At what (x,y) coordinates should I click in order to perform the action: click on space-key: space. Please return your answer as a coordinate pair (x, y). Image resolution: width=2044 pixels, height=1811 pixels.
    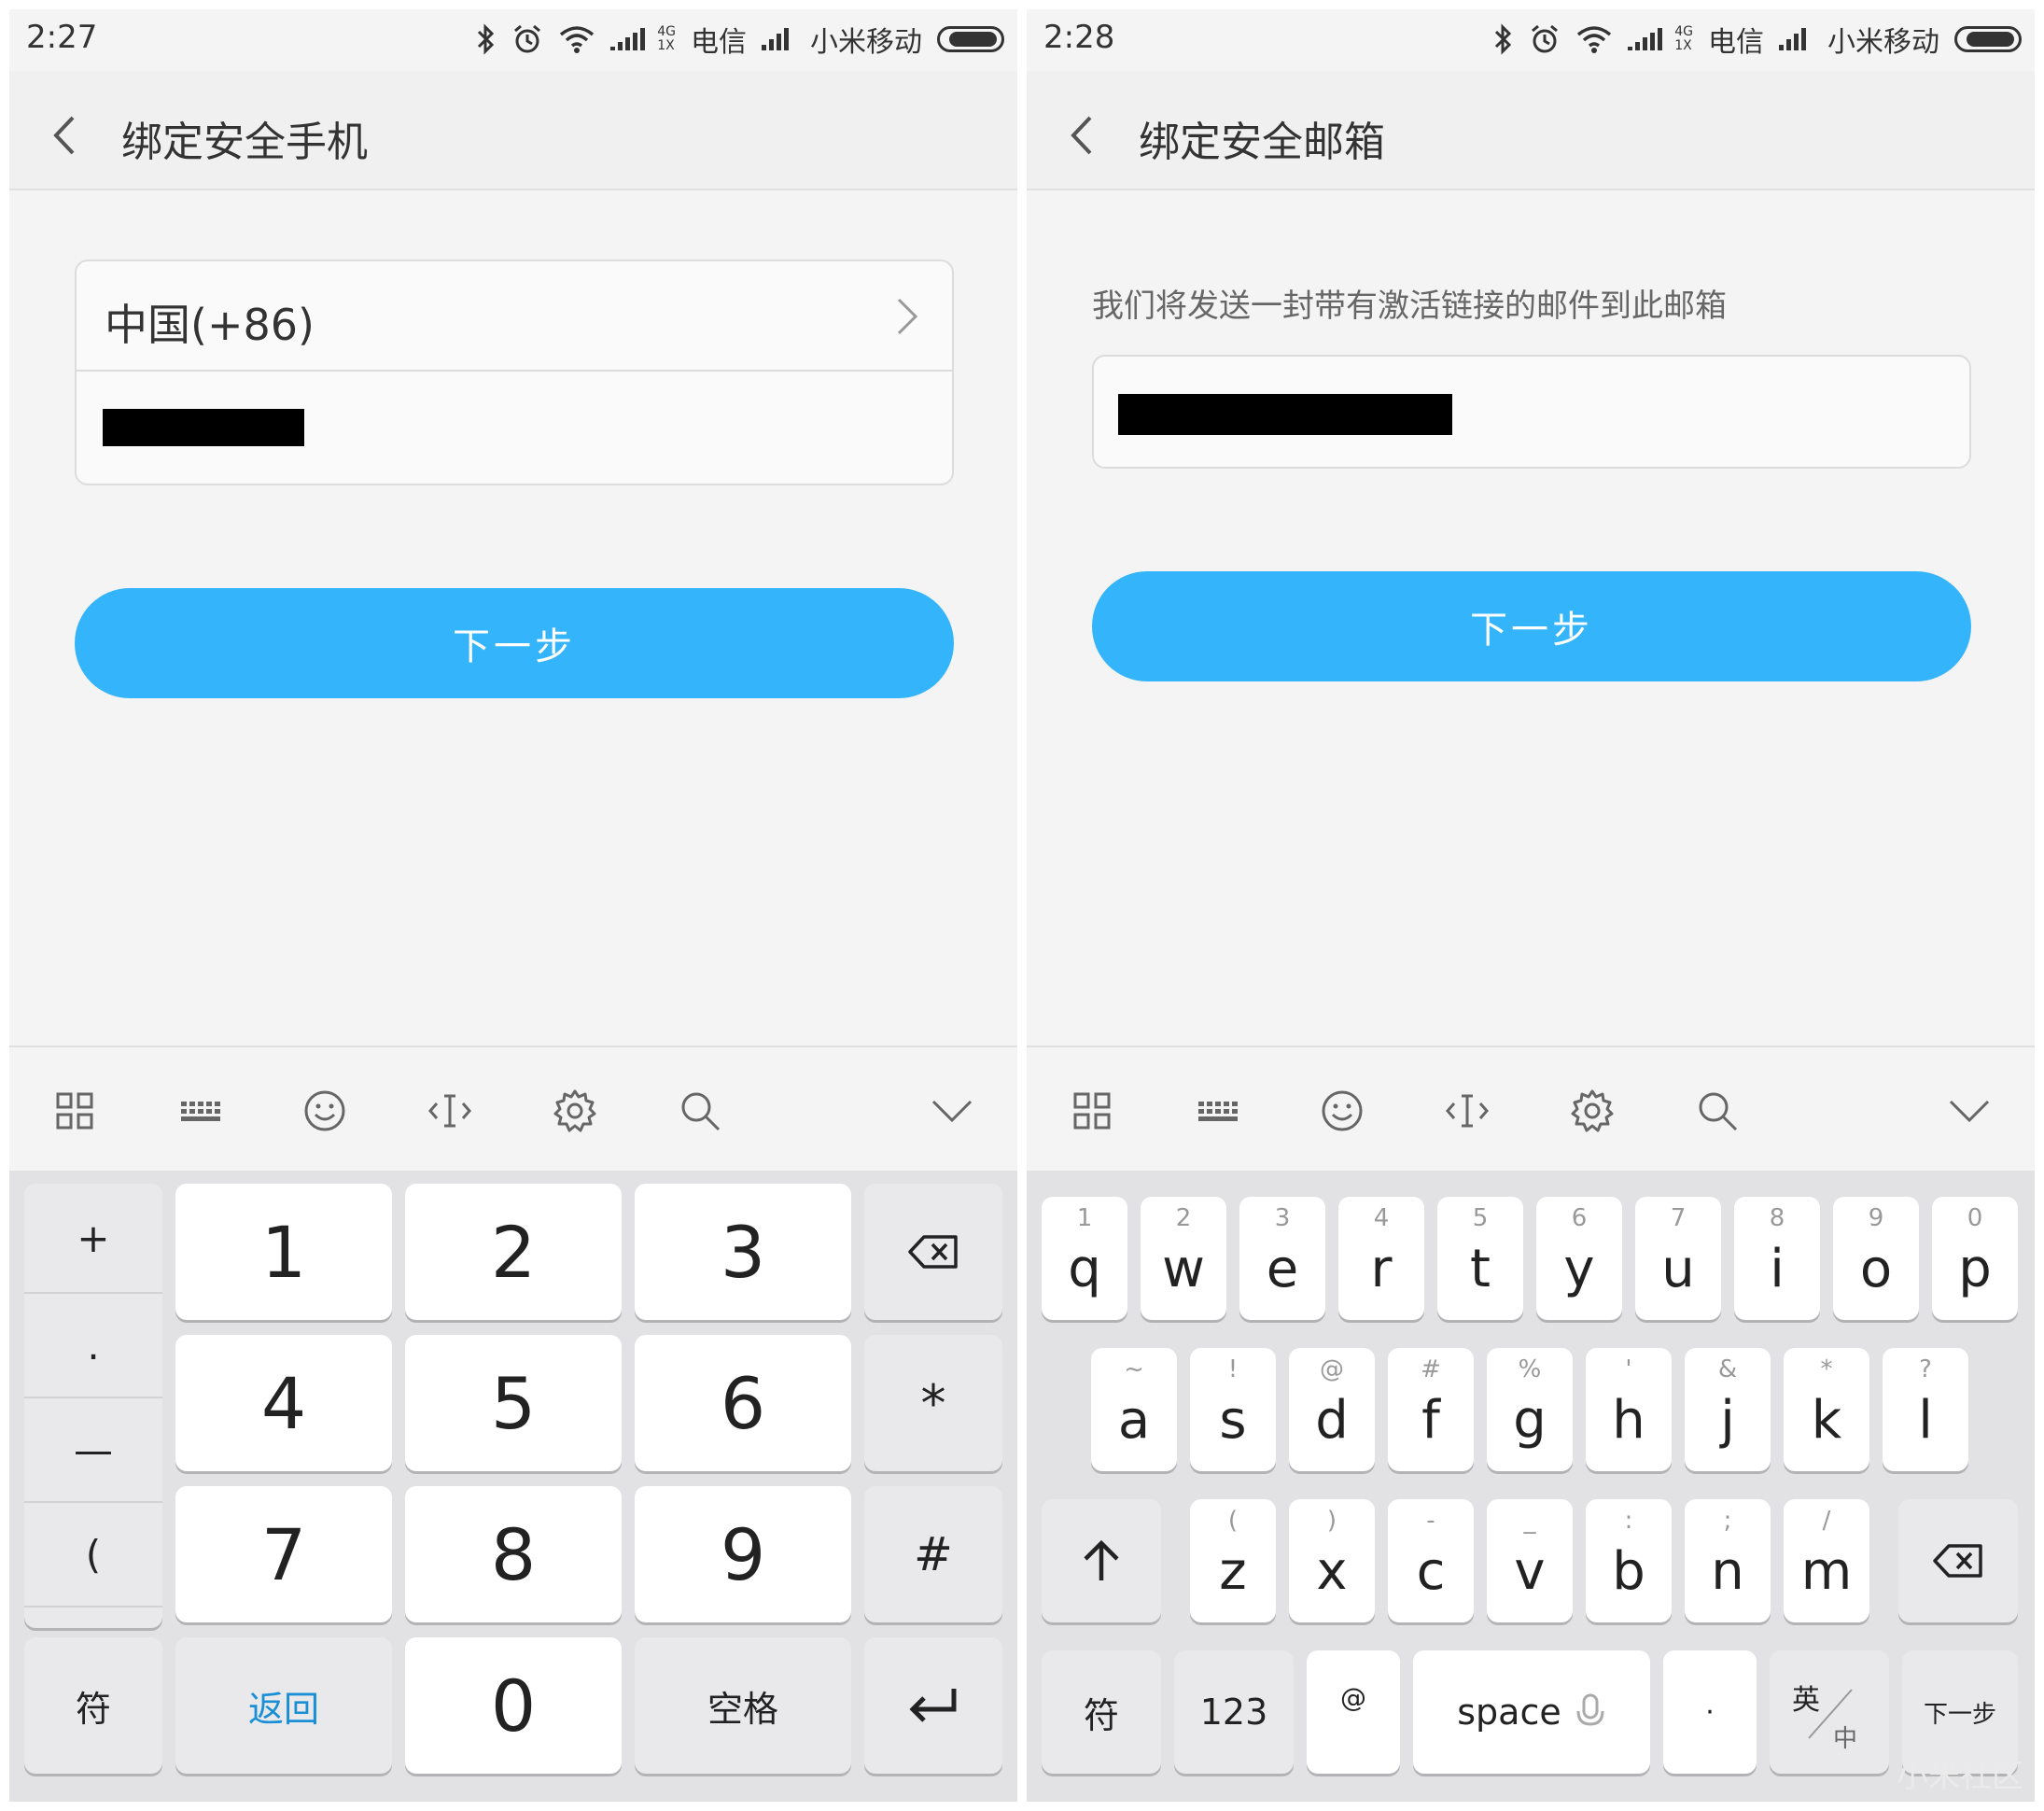
    Looking at the image, I should click on (1531, 1712).